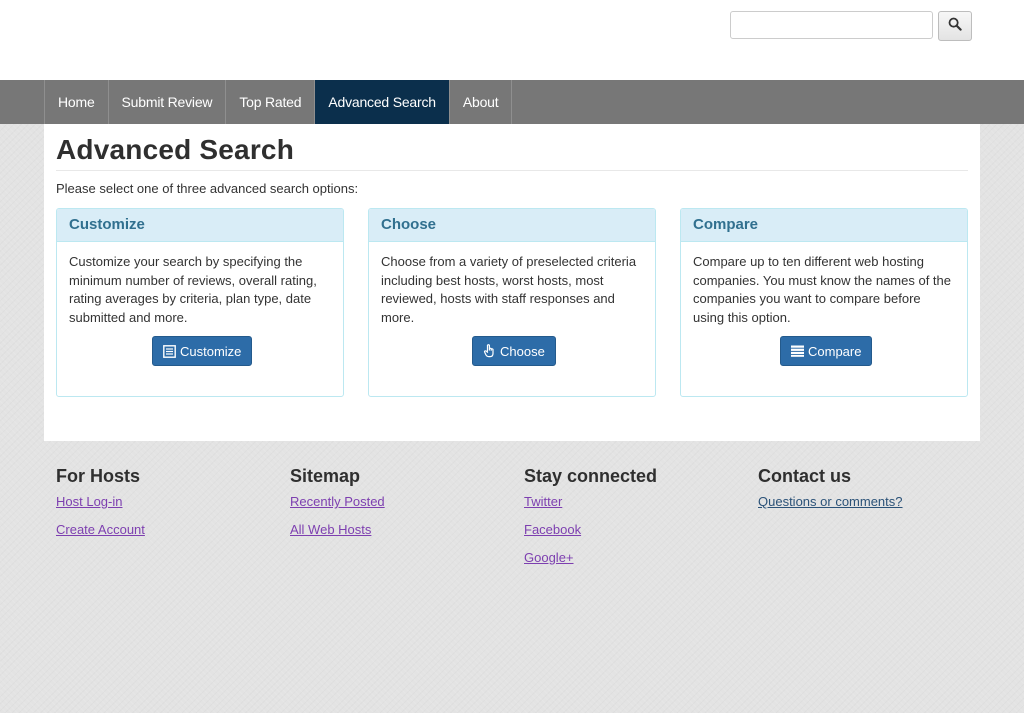 This screenshot has height=713, width=1024. What do you see at coordinates (835, 351) in the screenshot?
I see `compare-button-label: Compare` at bounding box center [835, 351].